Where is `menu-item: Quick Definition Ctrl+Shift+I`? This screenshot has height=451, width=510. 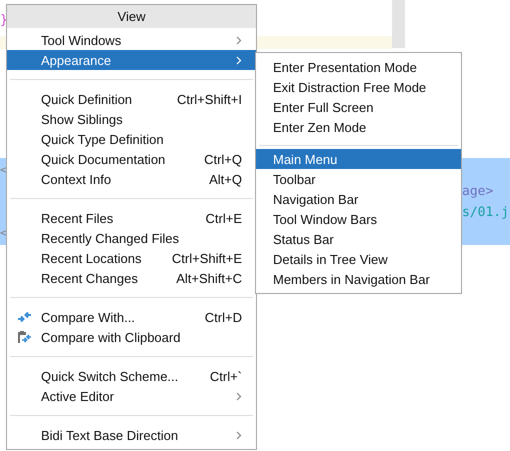
menu-item: Quick Definition Ctrl+Shift+I is located at coordinates (131, 99).